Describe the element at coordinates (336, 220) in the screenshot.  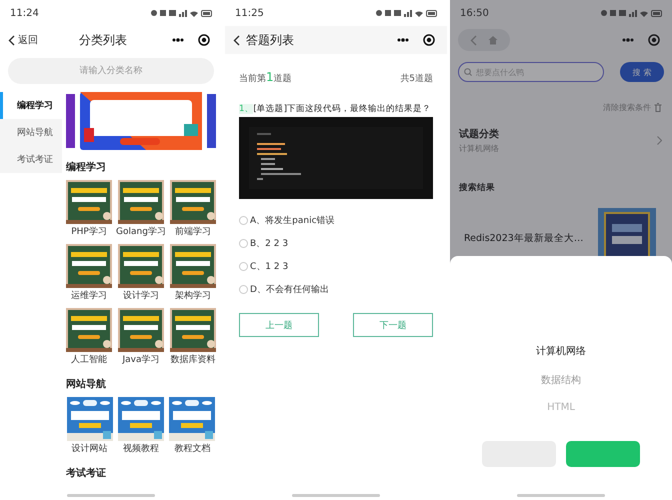
I see `answer-option: A、将发生panic错误` at that location.